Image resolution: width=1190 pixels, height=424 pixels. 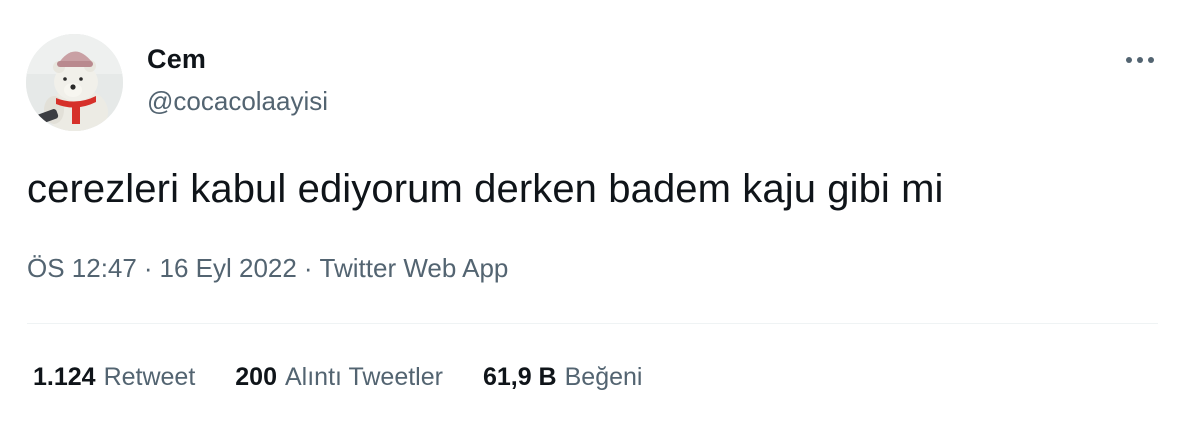 What do you see at coordinates (176, 59) in the screenshot?
I see `author-display-name: Cem` at bounding box center [176, 59].